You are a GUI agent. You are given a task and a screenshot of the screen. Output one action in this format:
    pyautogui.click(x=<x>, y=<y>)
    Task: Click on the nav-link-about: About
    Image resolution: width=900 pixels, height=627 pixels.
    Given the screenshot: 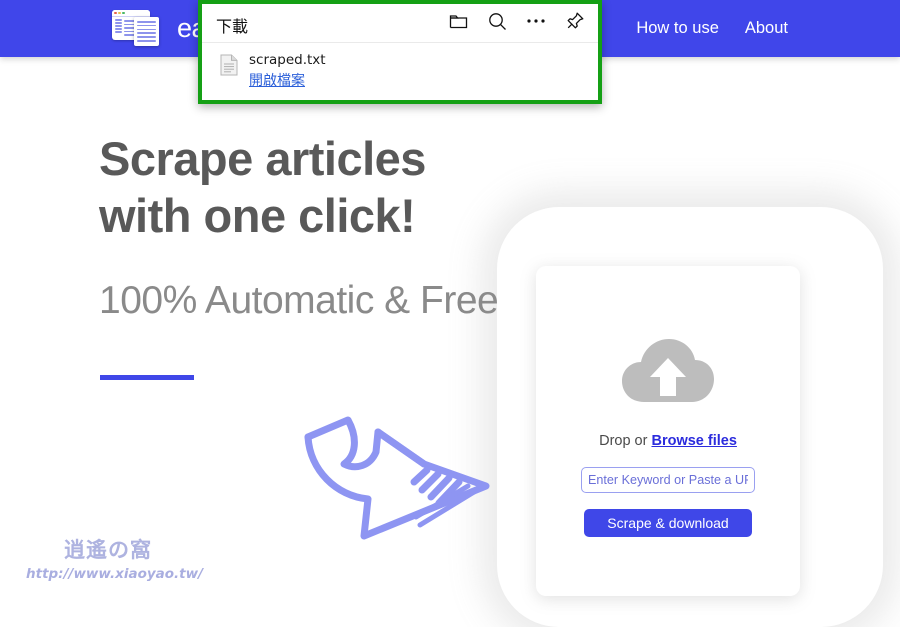 What is the action you would take?
    pyautogui.click(x=766, y=28)
    